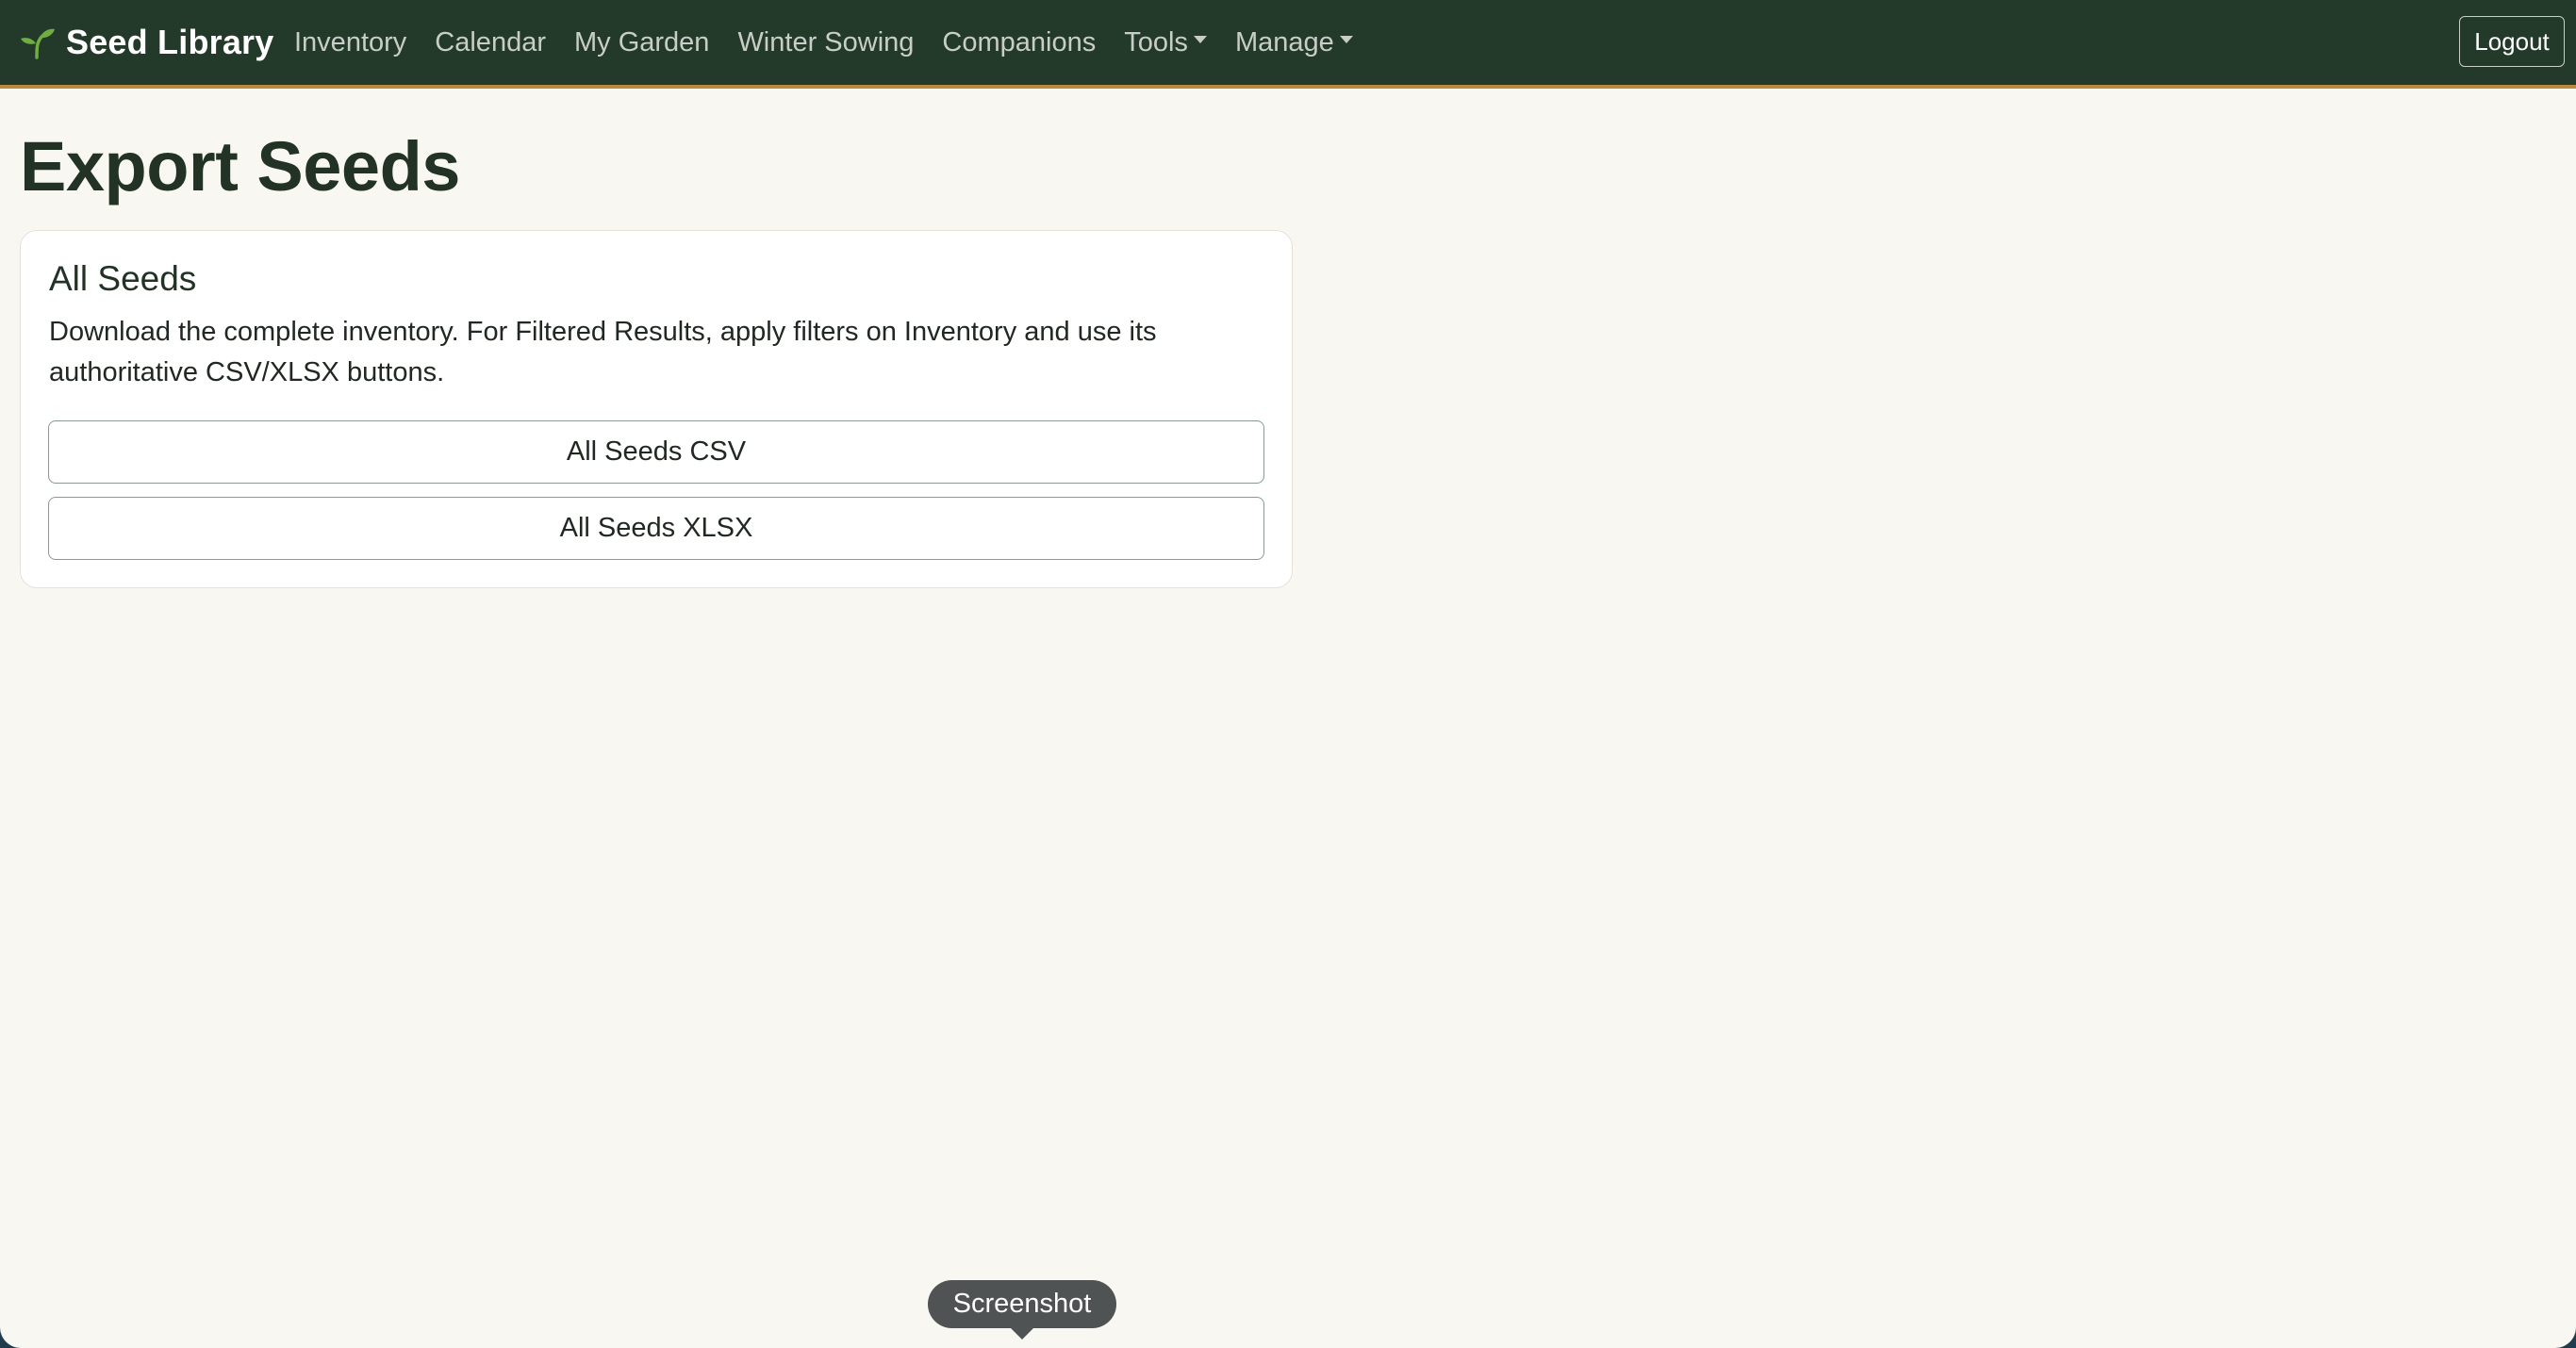  I want to click on nav-companions: Companions, so click(1019, 42).